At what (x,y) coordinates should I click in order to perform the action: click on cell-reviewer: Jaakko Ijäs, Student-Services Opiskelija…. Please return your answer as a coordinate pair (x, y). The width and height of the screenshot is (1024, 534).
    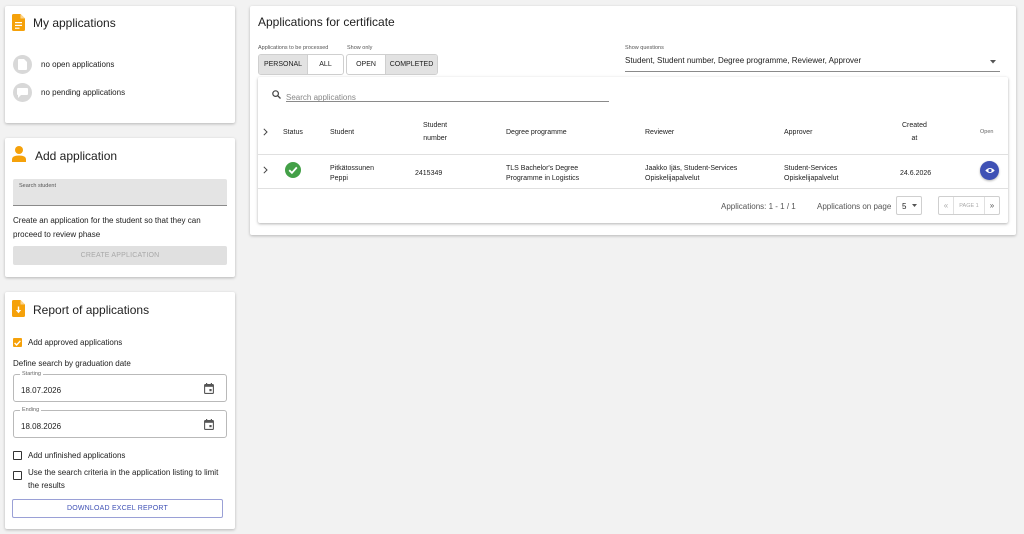
    Looking at the image, I should click on (691, 174).